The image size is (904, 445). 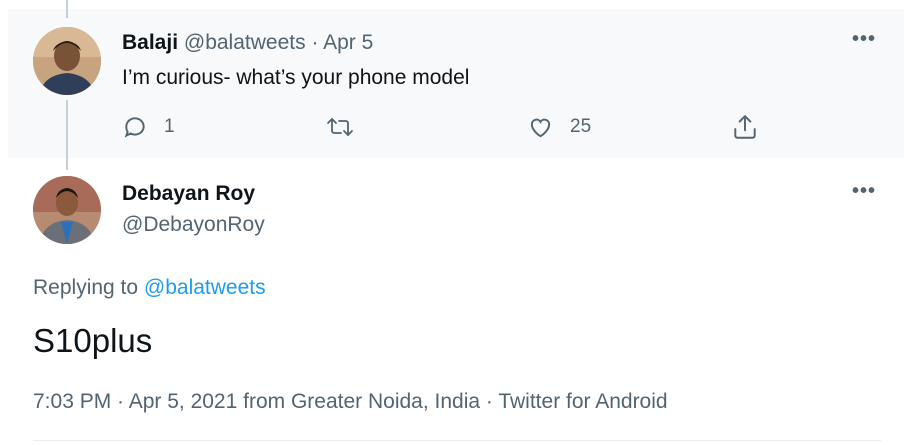 I want to click on retweet-icon, so click(x=340, y=127).